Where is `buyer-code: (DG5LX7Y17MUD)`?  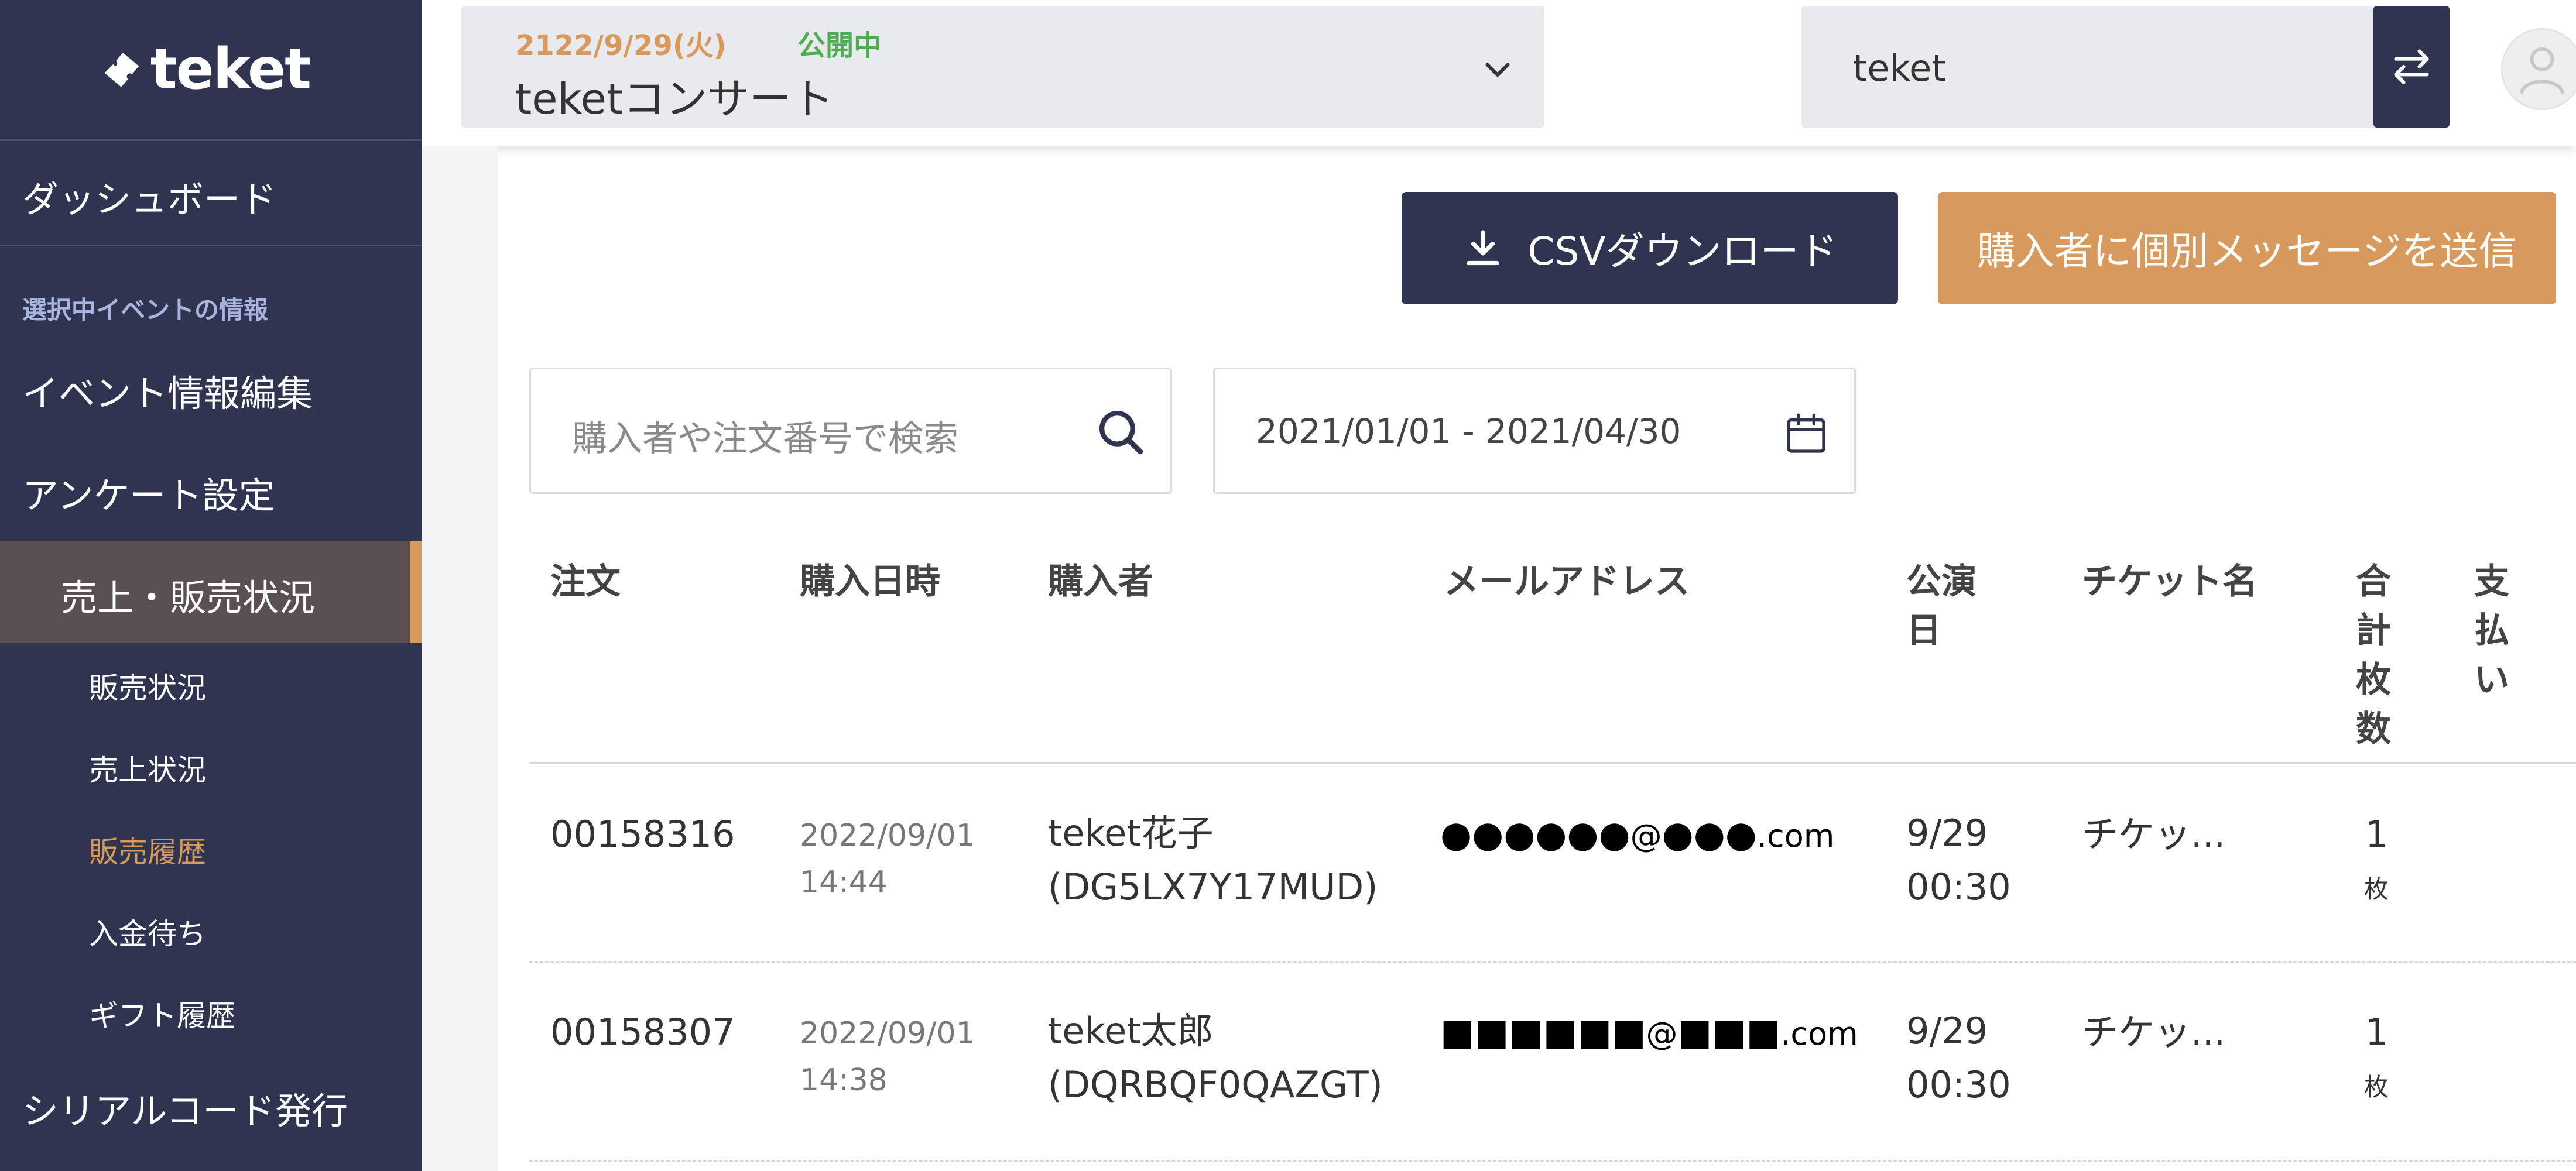
buyer-code: (DG5LX7Y17MUD) is located at coordinates (1213, 887).